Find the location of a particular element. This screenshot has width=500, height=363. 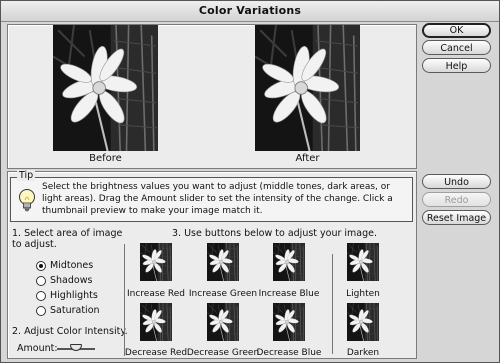

divider-right is located at coordinates (332, 304).